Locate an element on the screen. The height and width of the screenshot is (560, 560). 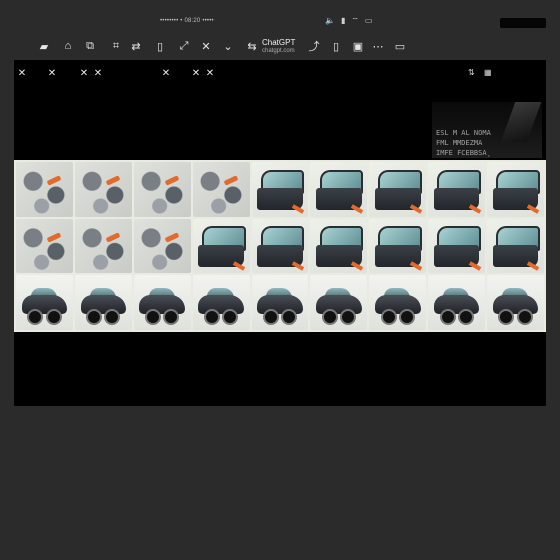
status-icons: 🔈 ▮ ⌔ ▭ is located at coordinates (348, 21).